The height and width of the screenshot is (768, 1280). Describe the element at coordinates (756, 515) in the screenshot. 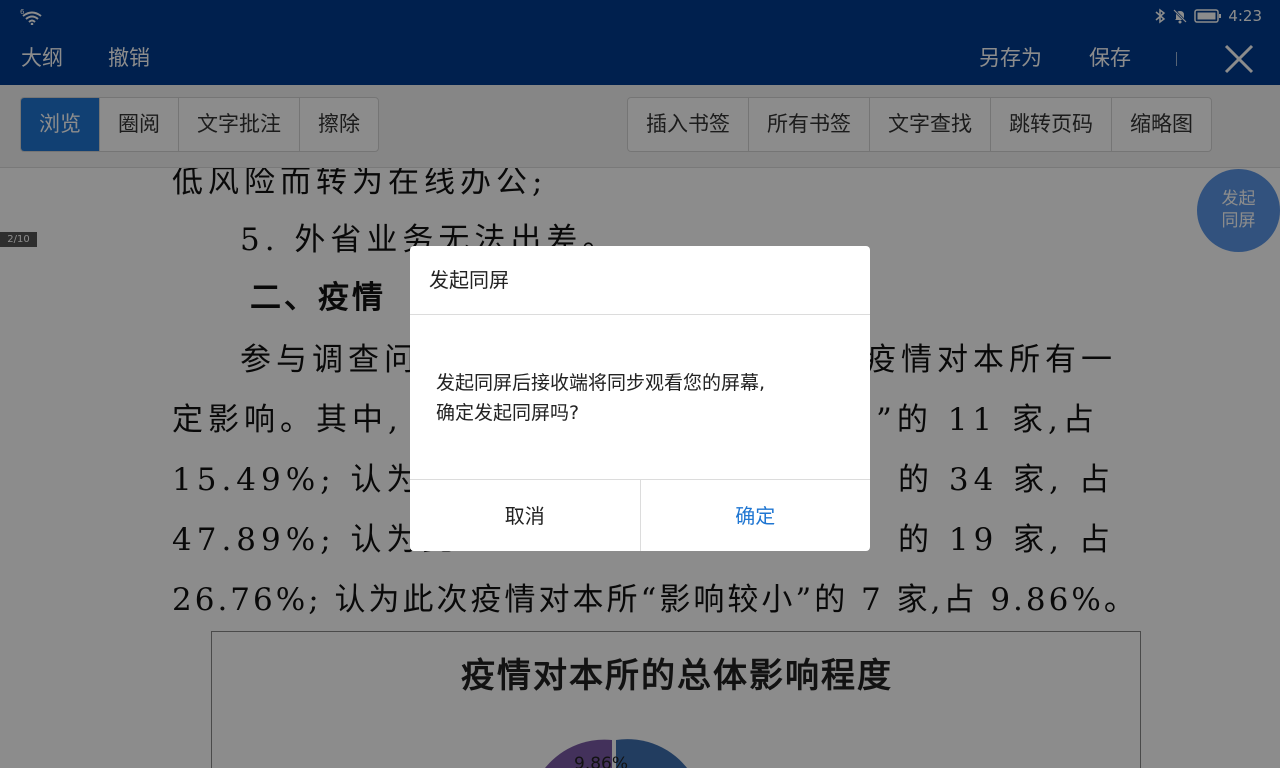

I see `confirm-button: 确定` at that location.